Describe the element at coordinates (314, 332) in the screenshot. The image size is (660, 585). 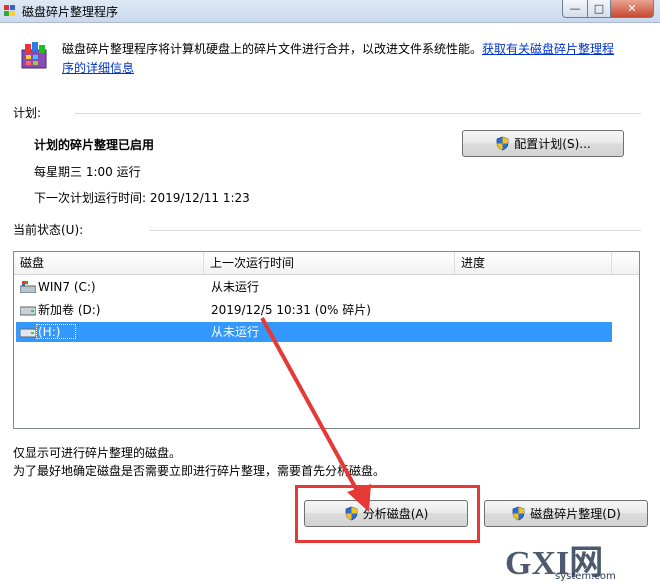
I see `disk-row-h: (H:) 从未运行` at that location.